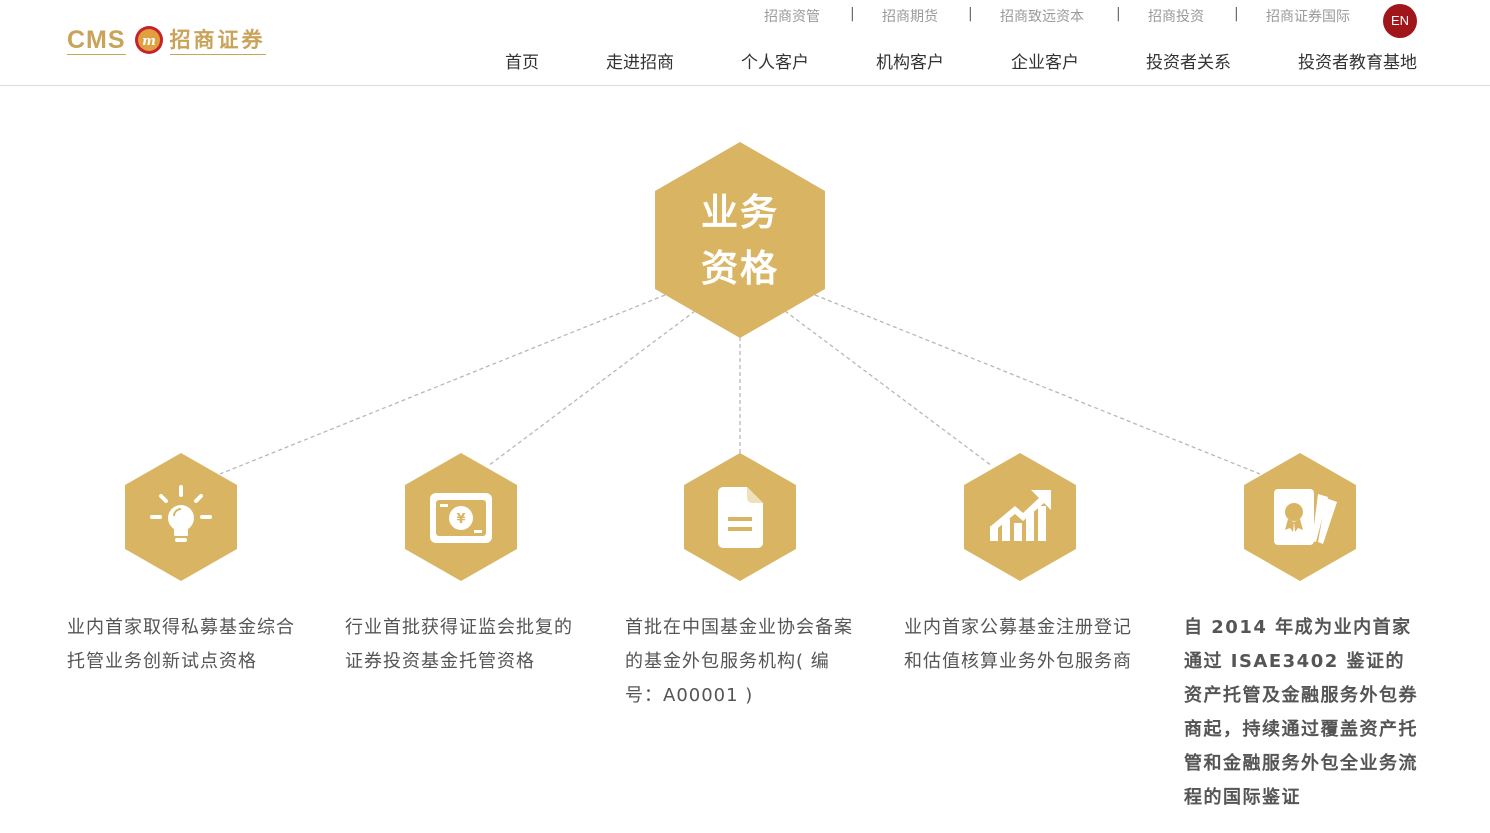  What do you see at coordinates (1020, 515) in the screenshot?
I see `rising-chart-icon` at bounding box center [1020, 515].